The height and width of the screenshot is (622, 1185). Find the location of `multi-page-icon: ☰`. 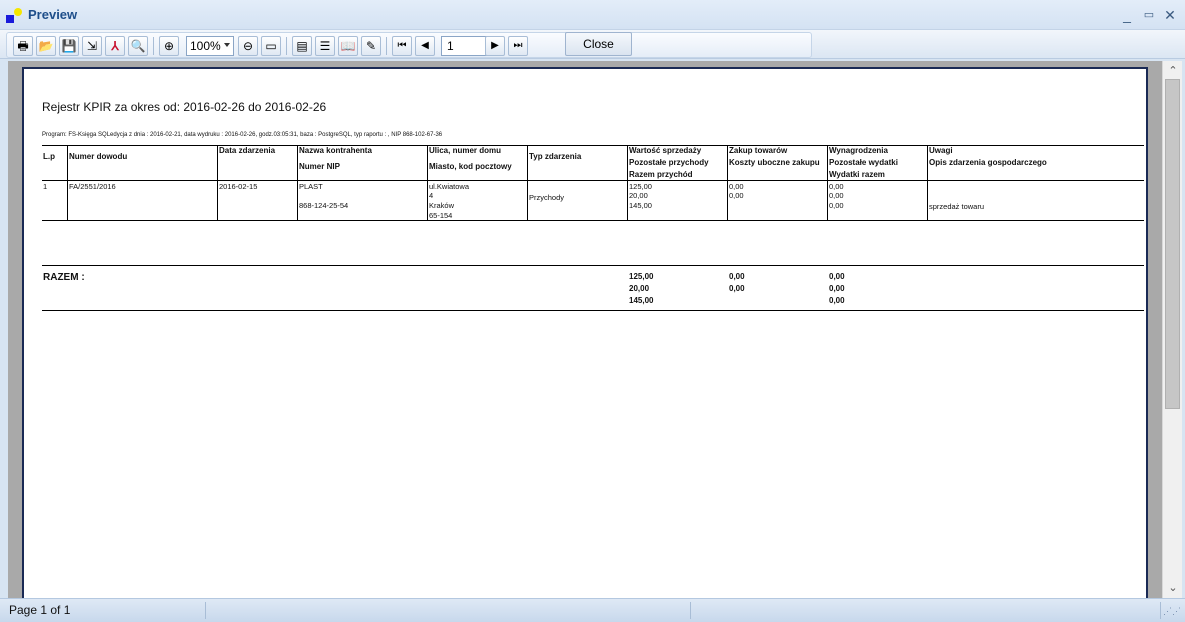

multi-page-icon: ☰ is located at coordinates (325, 46).